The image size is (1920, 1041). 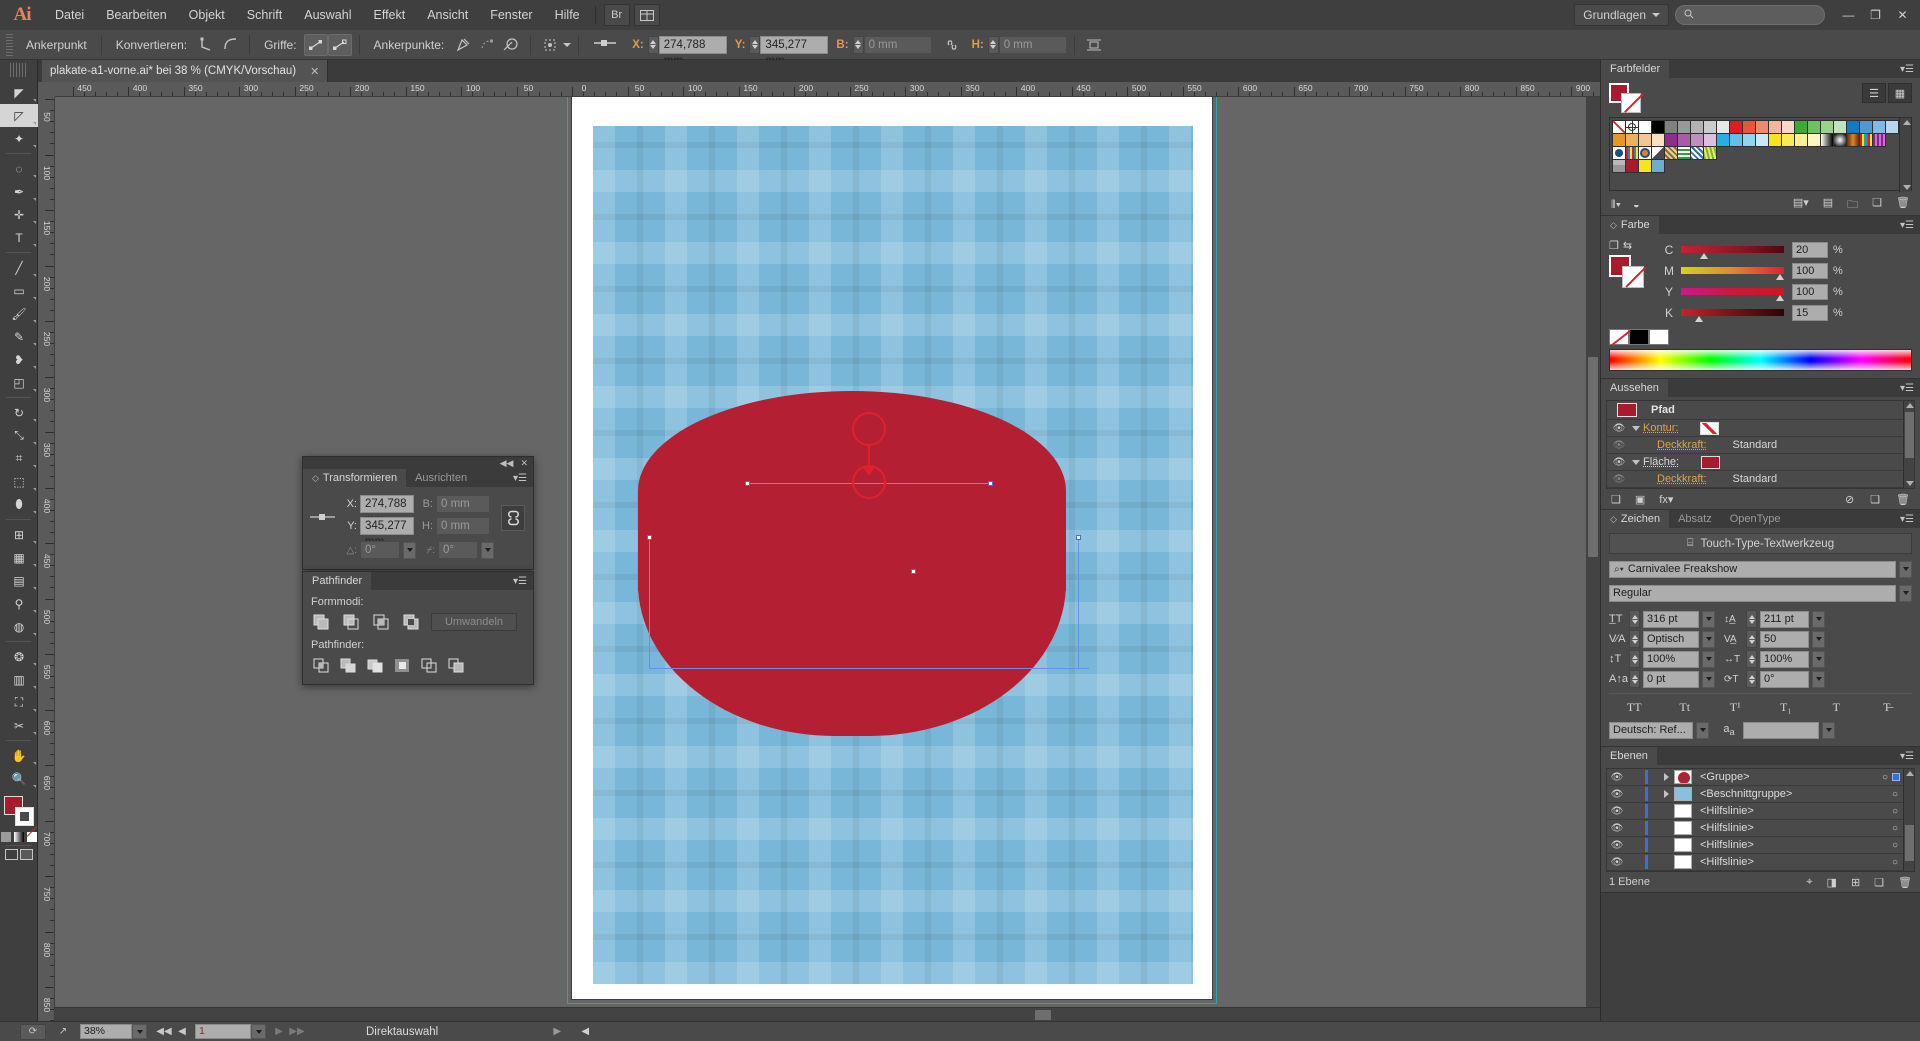 I want to click on connect-anchors-icon, so click(x=487, y=45).